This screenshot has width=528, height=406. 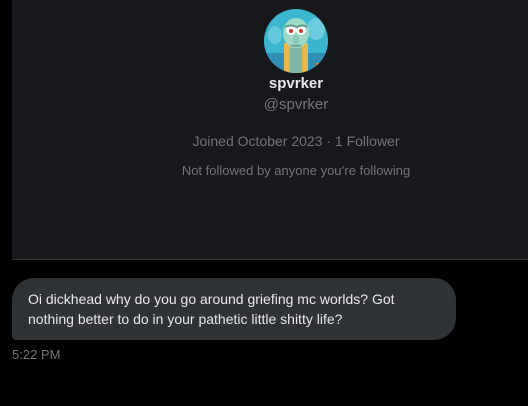 I want to click on profile-handle: @spvrker, so click(x=296, y=104).